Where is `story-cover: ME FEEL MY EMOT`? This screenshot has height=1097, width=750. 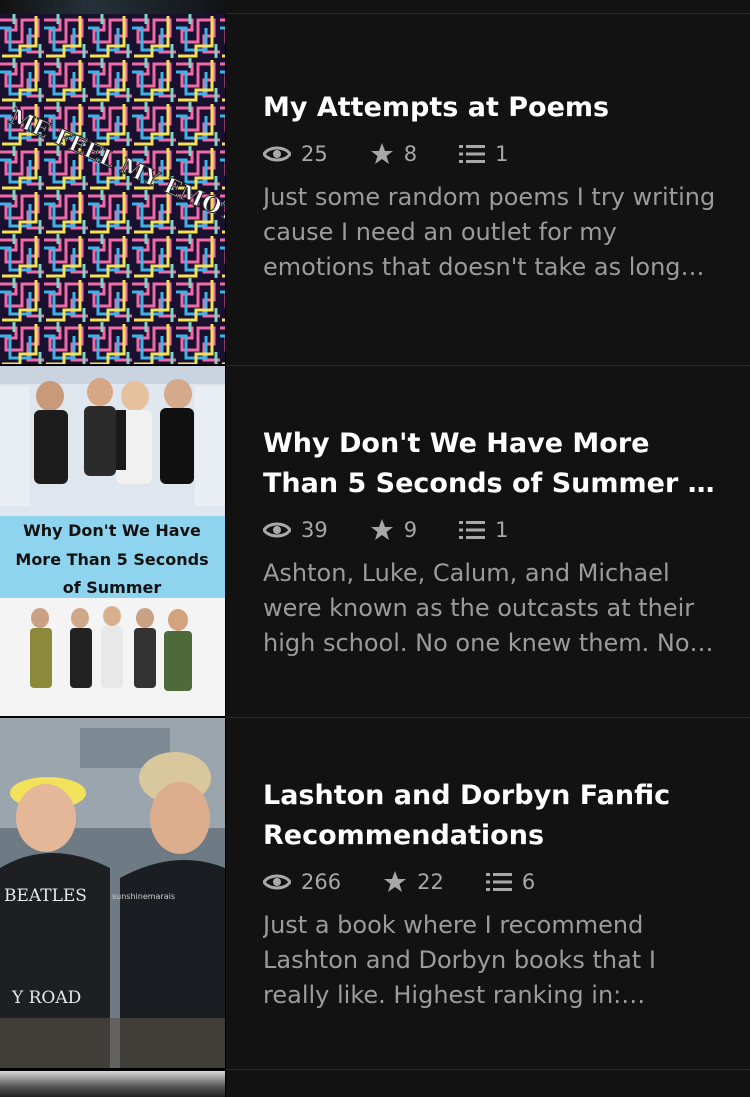 story-cover: ME FEEL MY EMOT is located at coordinates (112, 189).